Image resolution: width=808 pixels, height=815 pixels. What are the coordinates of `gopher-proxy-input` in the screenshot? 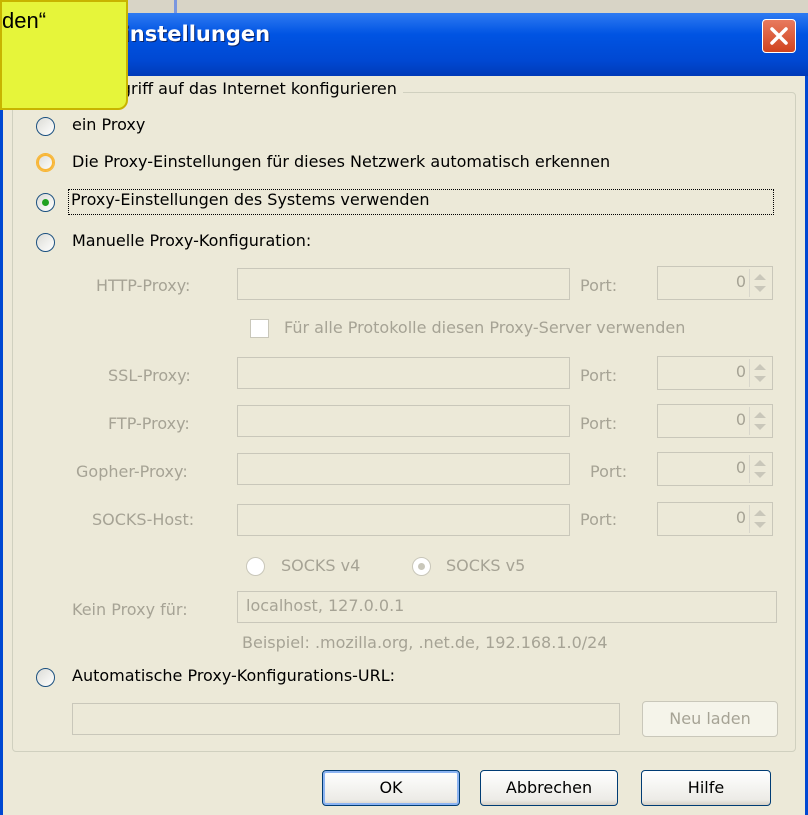 It's located at (403, 469).